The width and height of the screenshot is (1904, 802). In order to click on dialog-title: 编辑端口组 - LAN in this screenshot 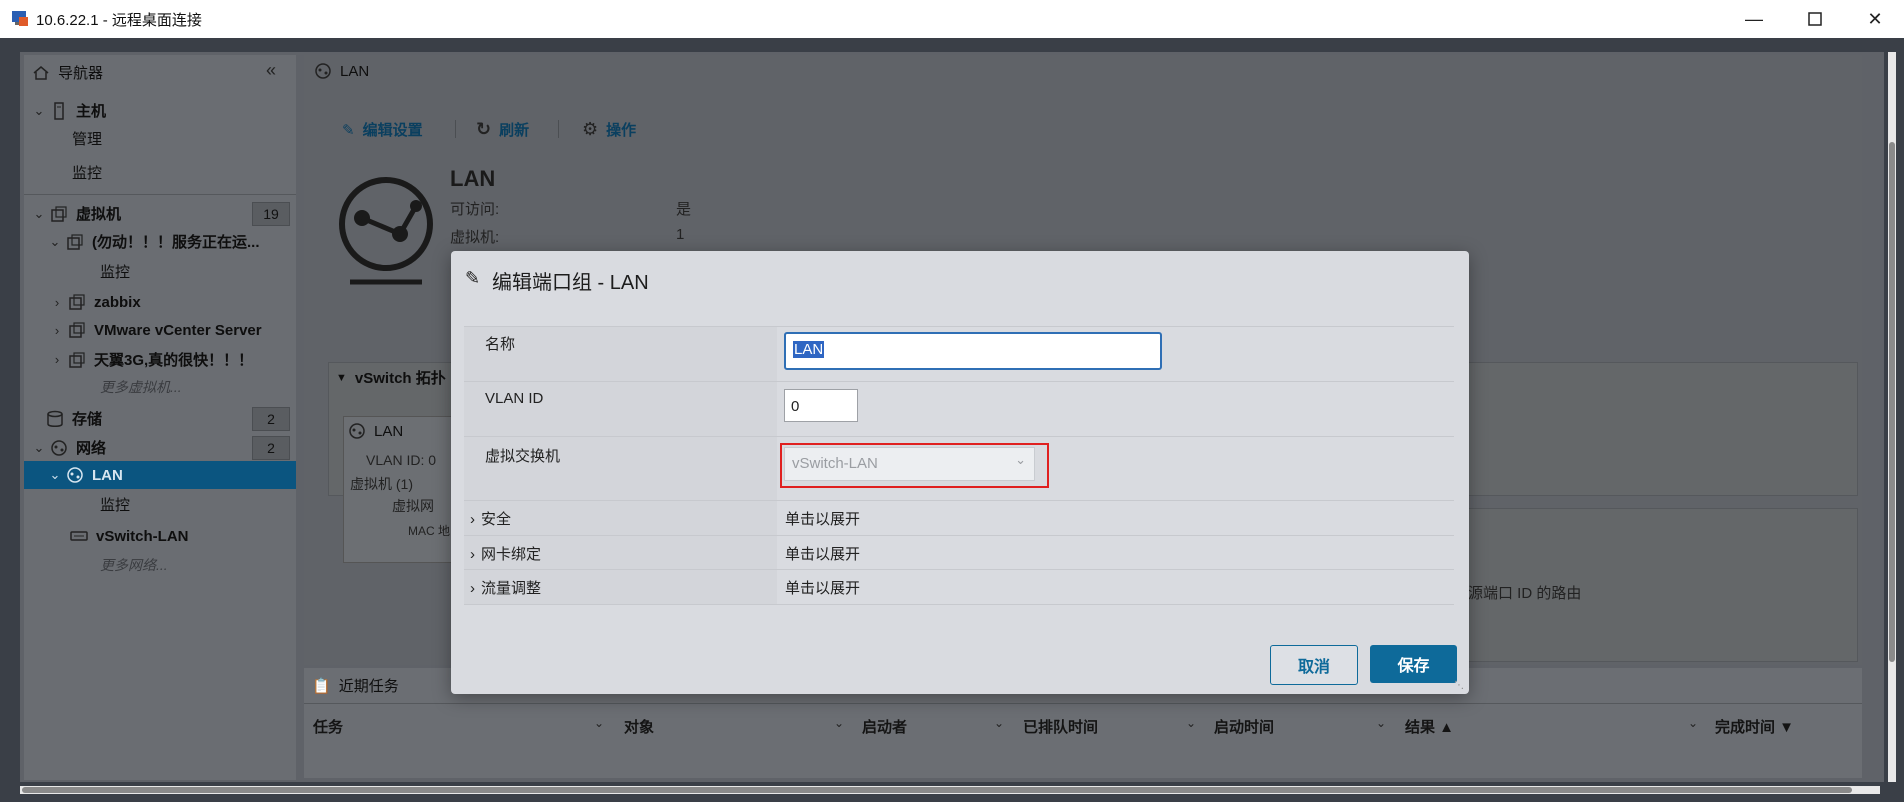, I will do `click(570, 283)`.